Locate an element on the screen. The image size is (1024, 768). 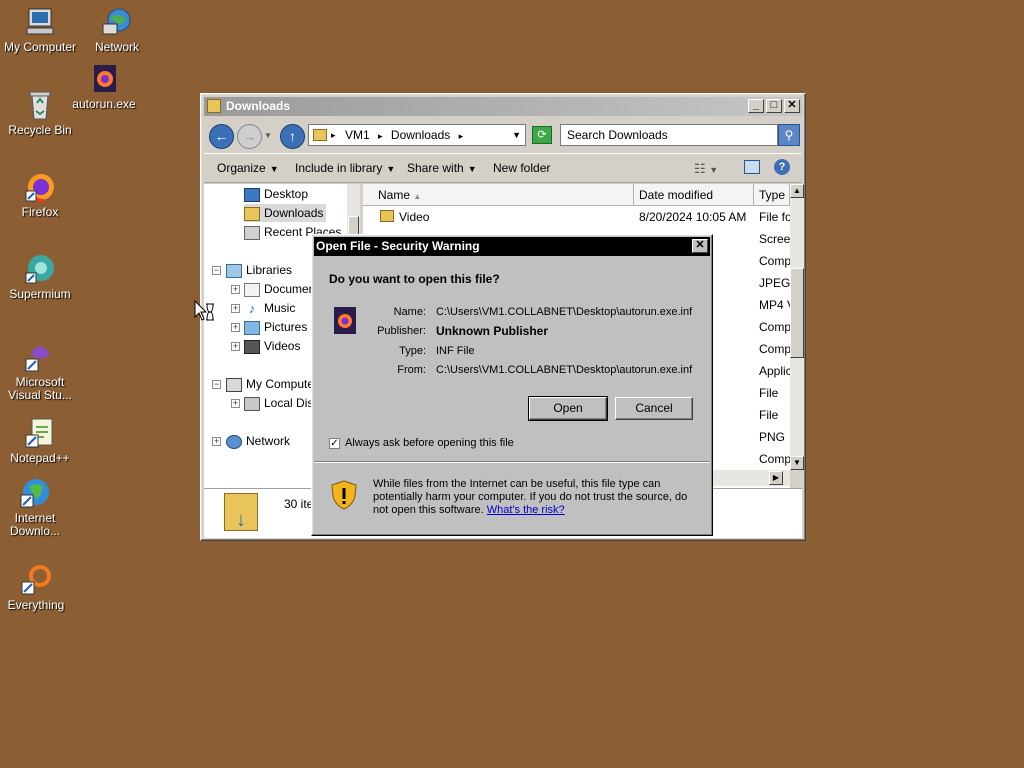
desktop-icon-everything: Everything is located at coordinates (38, 588).